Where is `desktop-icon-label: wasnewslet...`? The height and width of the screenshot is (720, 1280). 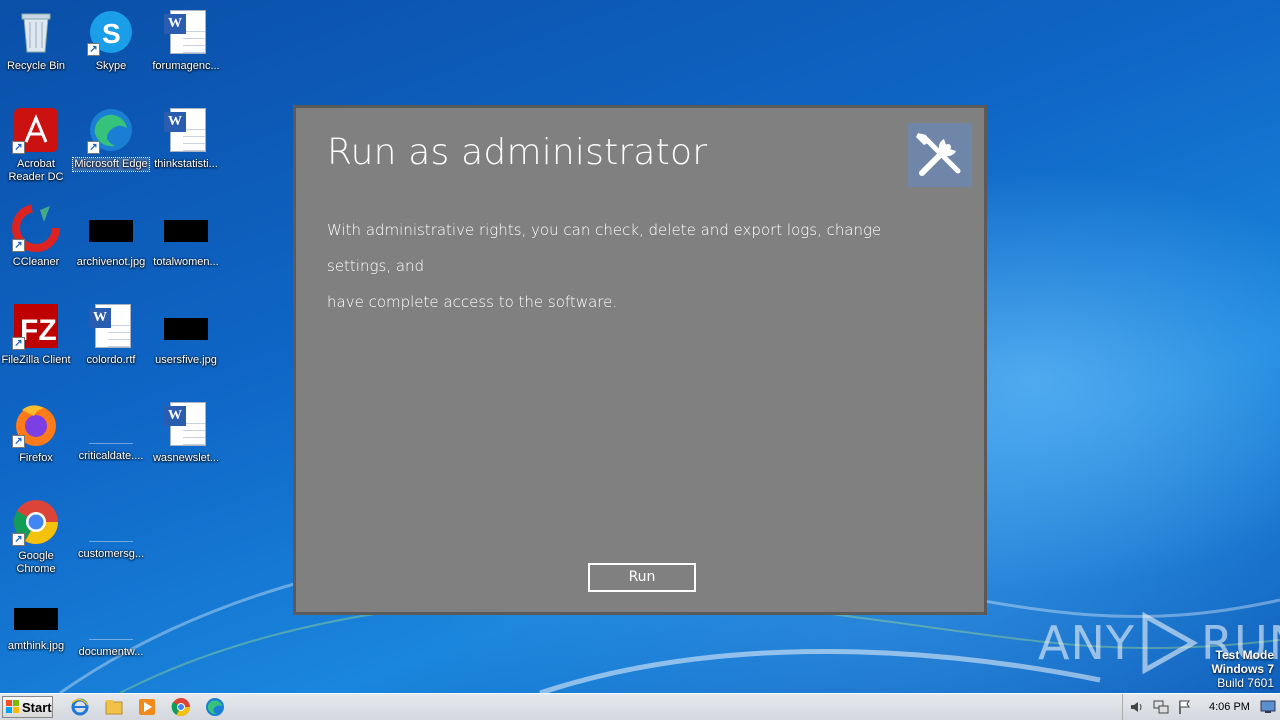 desktop-icon-label: wasnewslet... is located at coordinates (186, 458).